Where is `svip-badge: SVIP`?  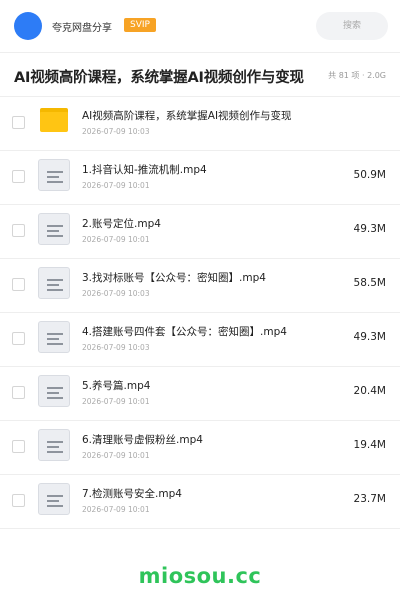 svip-badge: SVIP is located at coordinates (140, 25).